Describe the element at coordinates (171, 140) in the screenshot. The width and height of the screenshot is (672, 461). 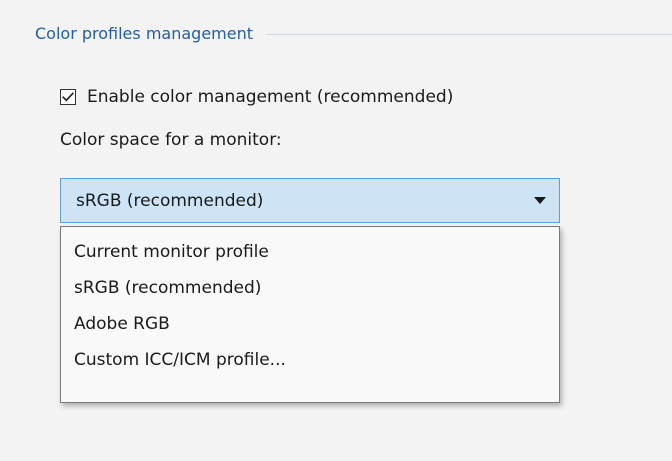
I see `color-space-label: Color space for a monitor:` at that location.